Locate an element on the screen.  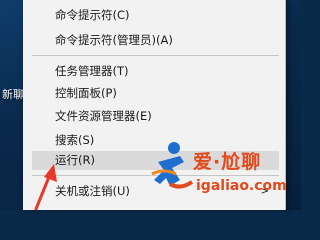
desktop-icon-label: 新聊 is located at coordinates (13, 94).